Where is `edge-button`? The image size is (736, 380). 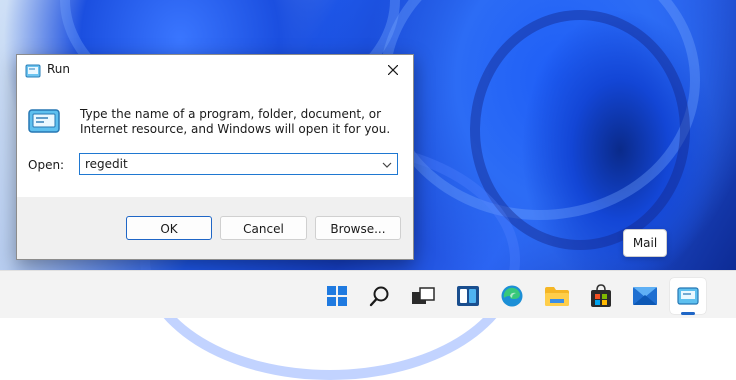
edge-button is located at coordinates (512, 296).